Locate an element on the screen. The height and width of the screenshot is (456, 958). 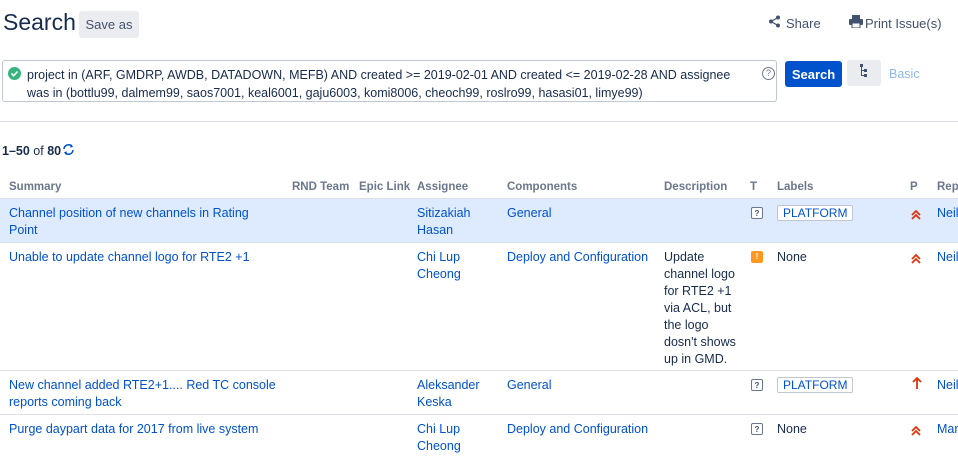
share-button: Share is located at coordinates (794, 23).